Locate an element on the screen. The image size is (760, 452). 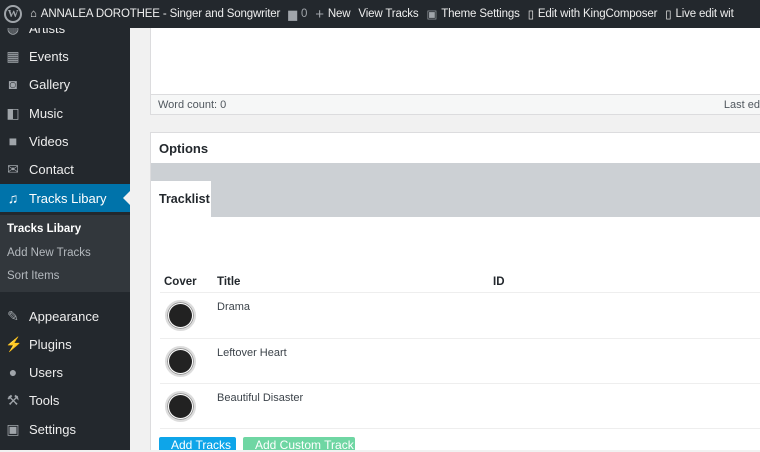
last-edited: Last ed is located at coordinates (741, 104).